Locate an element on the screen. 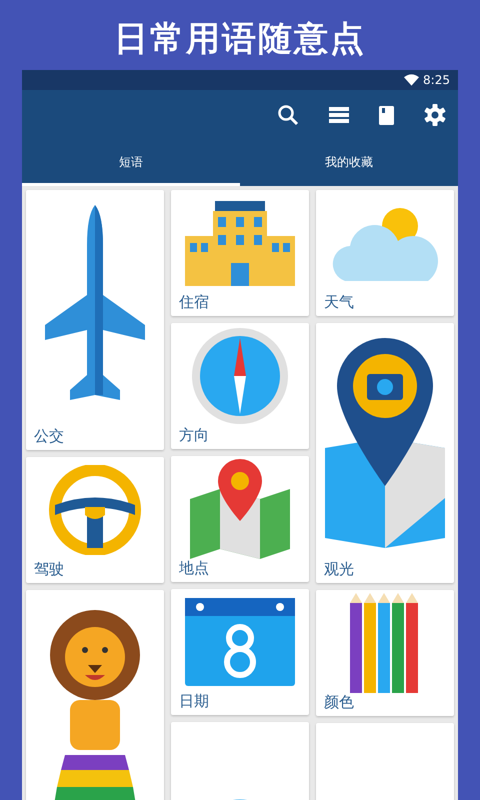 Image resolution: width=480 pixels, height=800 pixels. category-label: 日期 is located at coordinates (194, 701).